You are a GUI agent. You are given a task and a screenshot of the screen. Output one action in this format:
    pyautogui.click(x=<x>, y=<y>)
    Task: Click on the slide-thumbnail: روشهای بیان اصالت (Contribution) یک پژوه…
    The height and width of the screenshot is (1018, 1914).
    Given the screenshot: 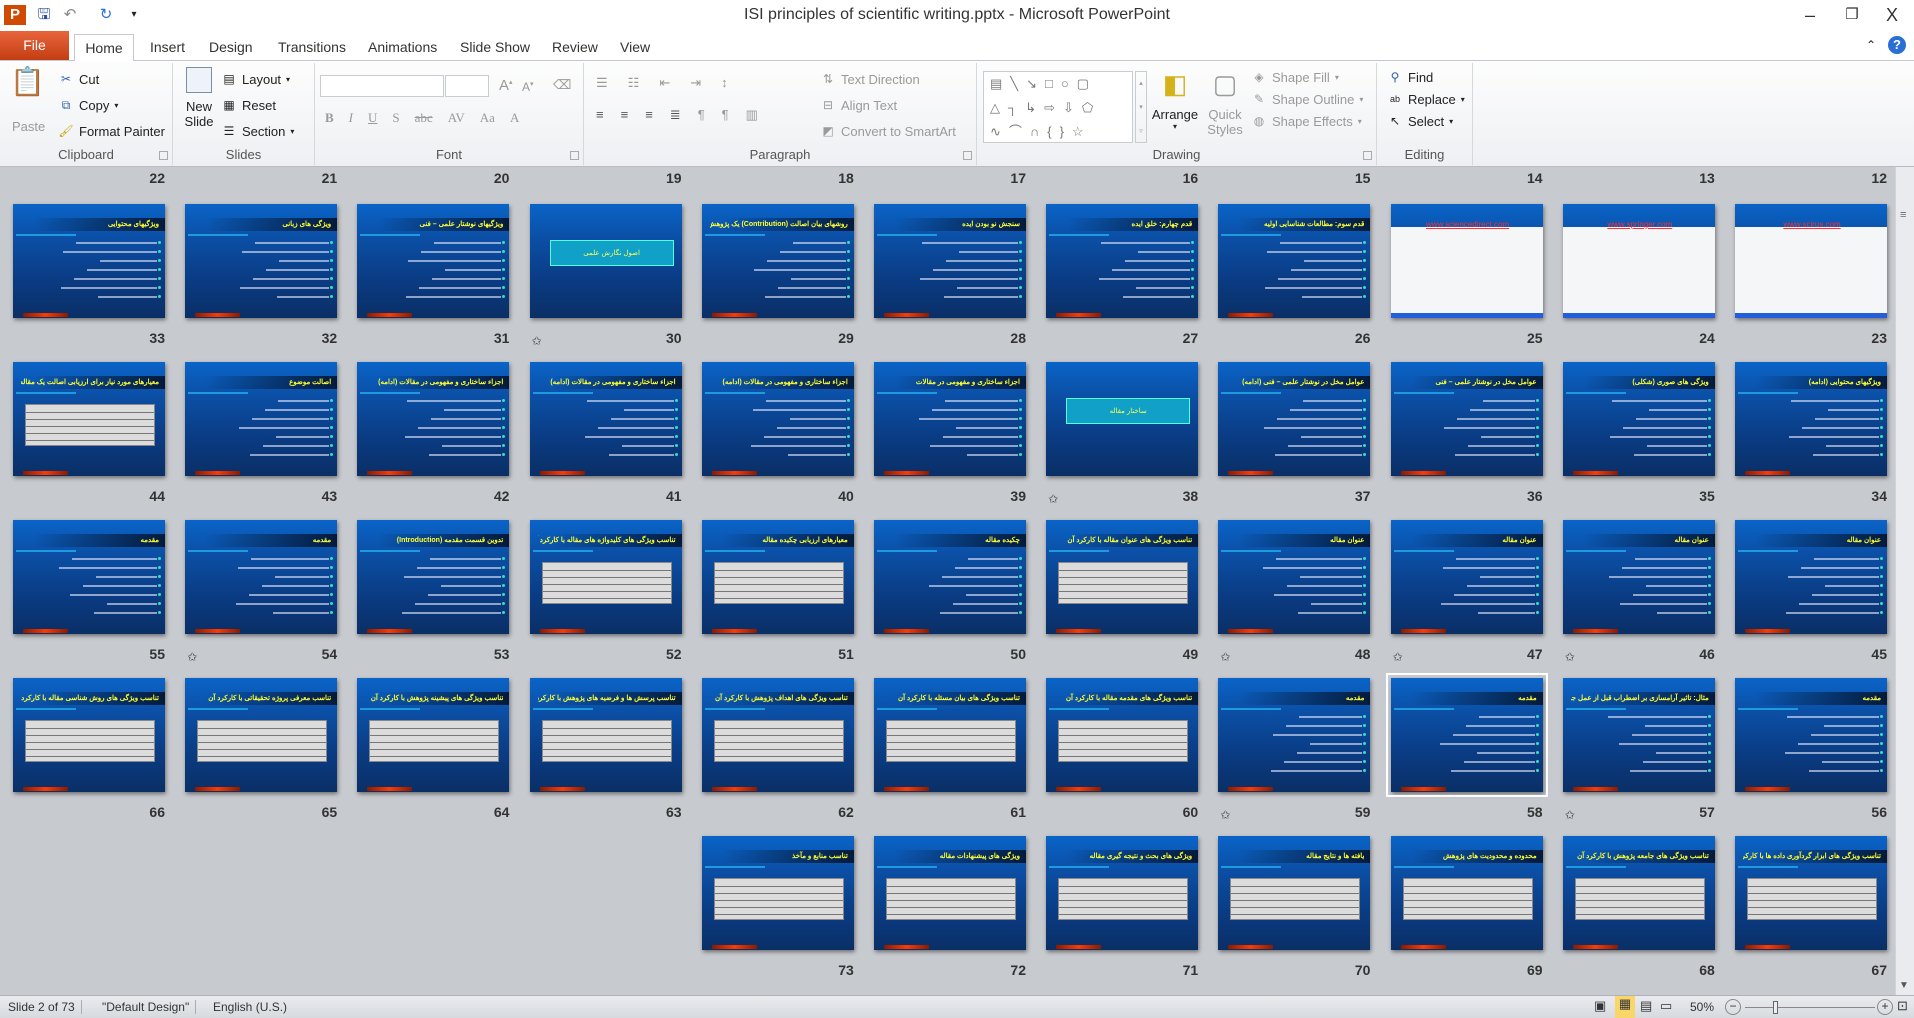 What is the action you would take?
    pyautogui.click(x=777, y=261)
    